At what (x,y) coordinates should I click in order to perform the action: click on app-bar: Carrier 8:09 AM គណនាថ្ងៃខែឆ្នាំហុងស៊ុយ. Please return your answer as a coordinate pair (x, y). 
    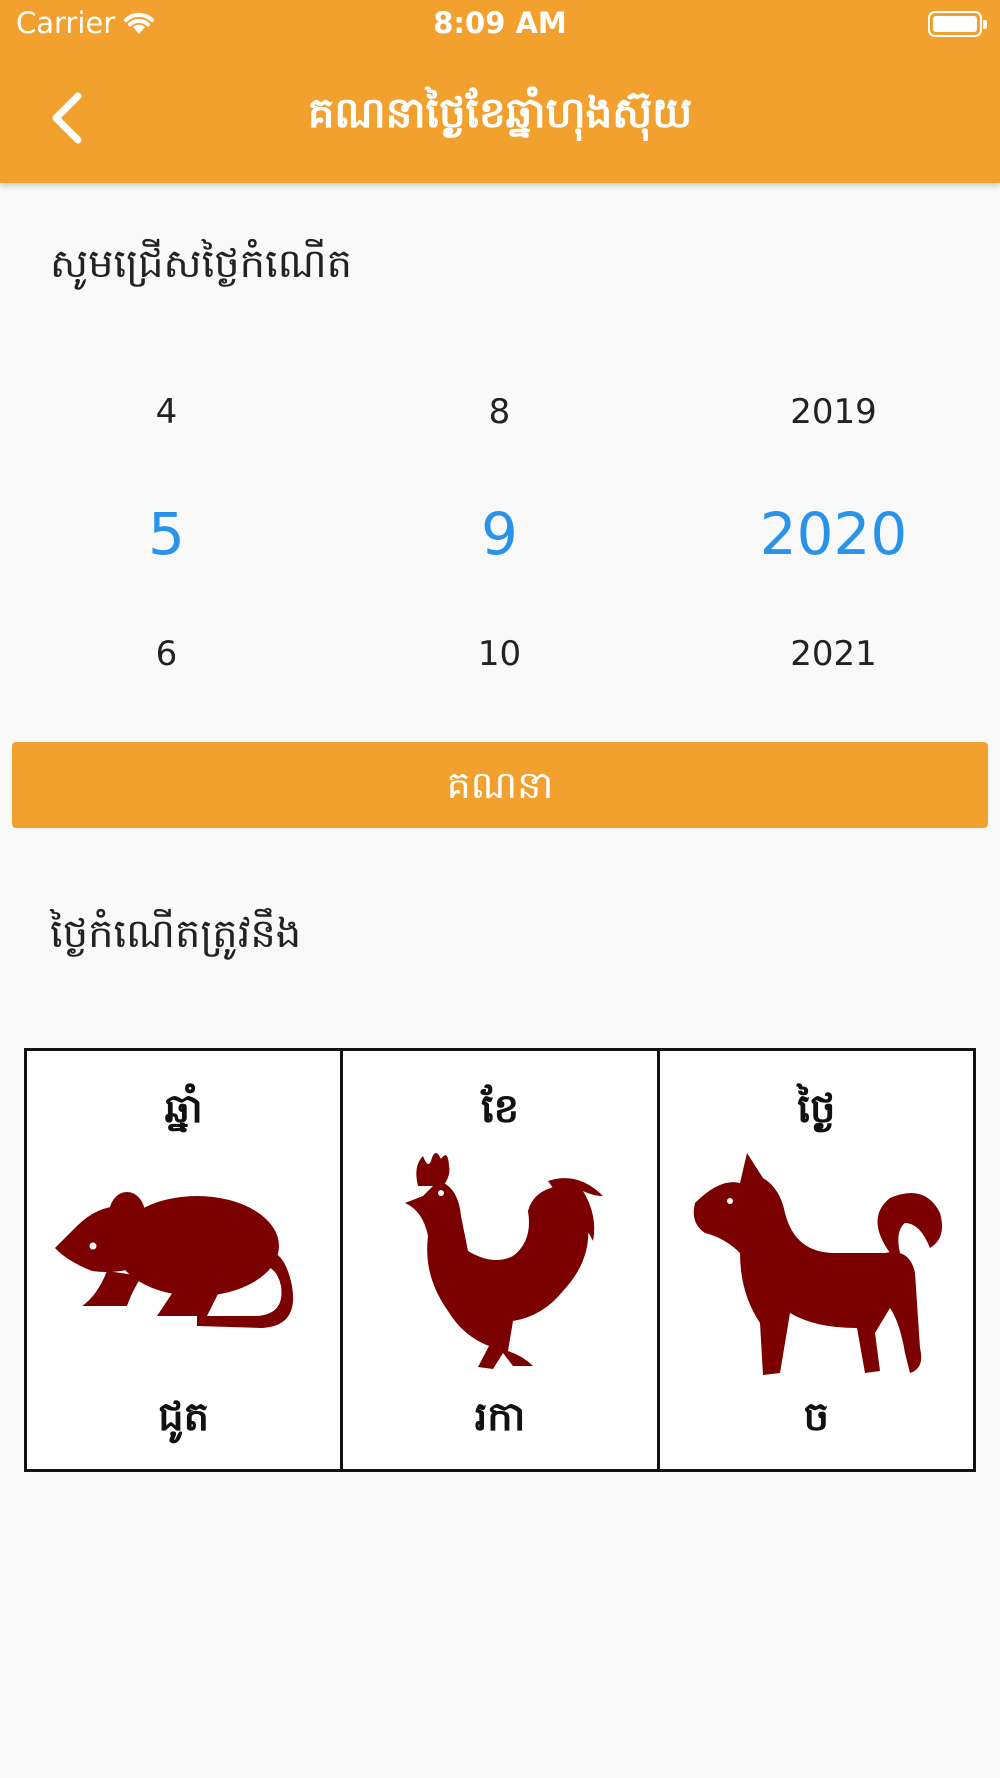
    Looking at the image, I should click on (500, 91).